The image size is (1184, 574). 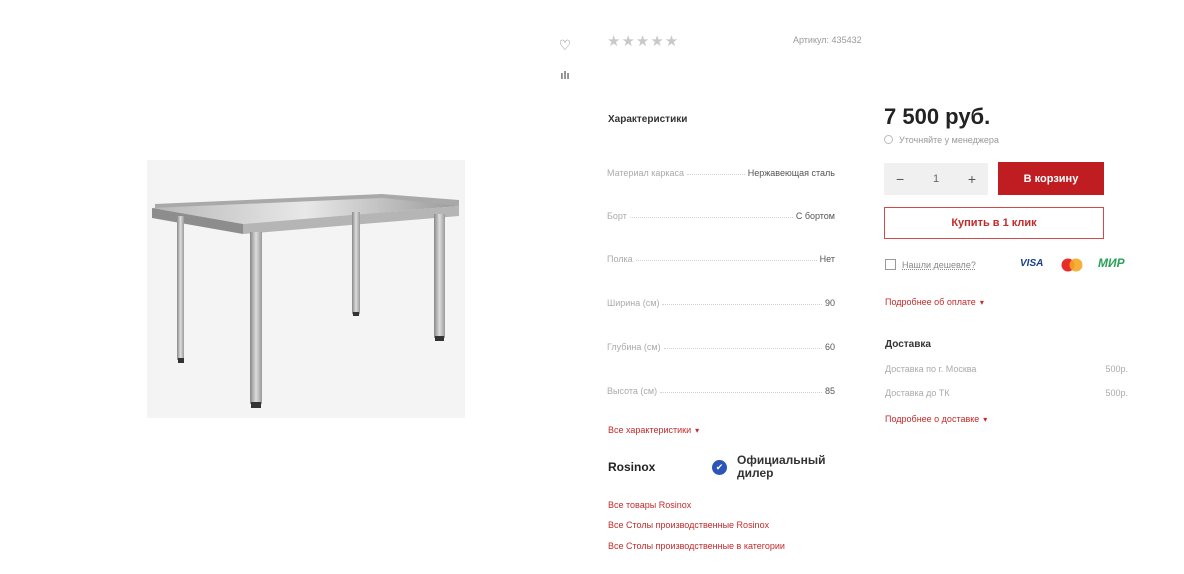 What do you see at coordinates (631, 467) in the screenshot?
I see `brand-name: Rosinox` at bounding box center [631, 467].